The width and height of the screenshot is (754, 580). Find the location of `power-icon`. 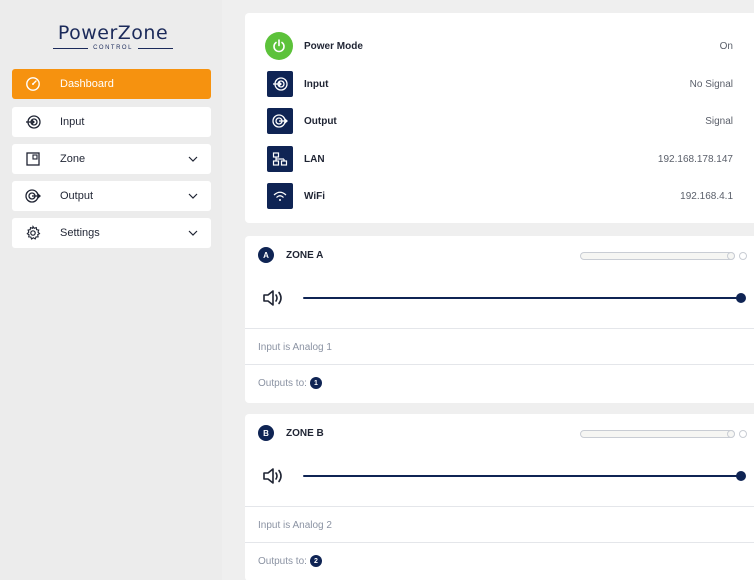

power-icon is located at coordinates (279, 46).